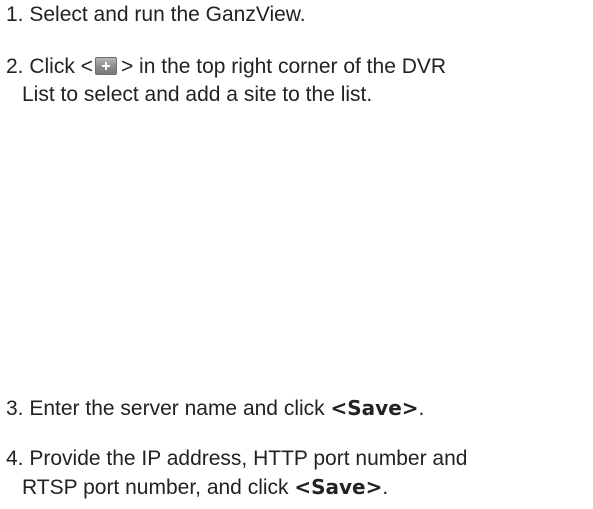 This screenshot has height=509, width=593. I want to click on step-3-period: ., so click(421, 408).